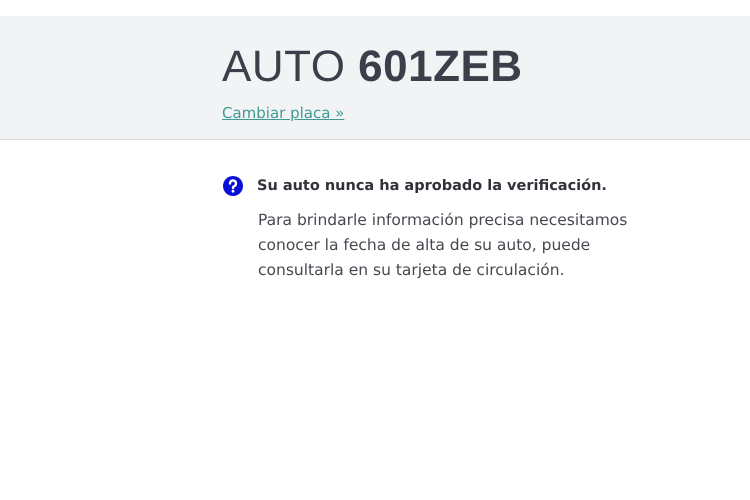 Image resolution: width=750 pixels, height=500 pixels. Describe the element at coordinates (443, 245) in the screenshot. I see `notice-text: Para brindarle información precisa necesitamos conocer la fecha de alta de su auto, puede consultarla en su tarjeta de circulación.` at that location.